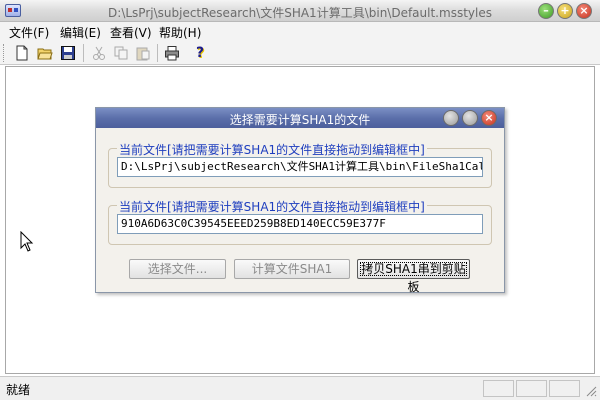 The image size is (600, 400). Describe the element at coordinates (489, 118) in the screenshot. I see `dialog-close-button: ×` at that location.